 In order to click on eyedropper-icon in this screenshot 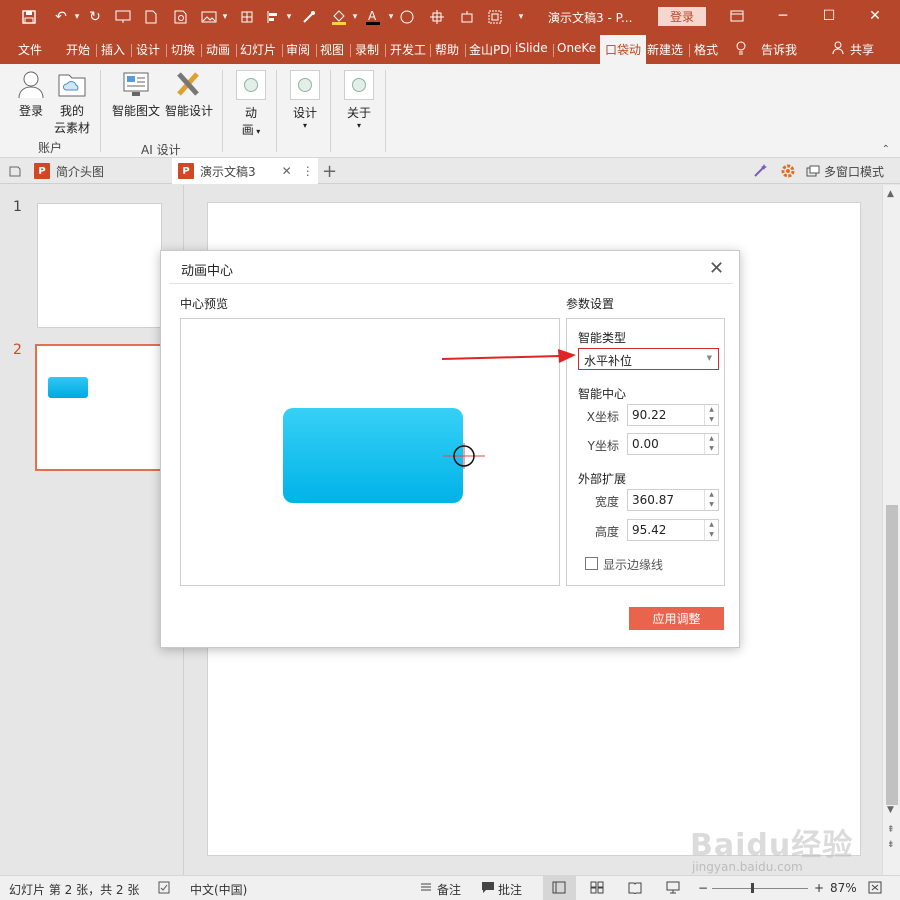, I will do `click(309, 17)`.